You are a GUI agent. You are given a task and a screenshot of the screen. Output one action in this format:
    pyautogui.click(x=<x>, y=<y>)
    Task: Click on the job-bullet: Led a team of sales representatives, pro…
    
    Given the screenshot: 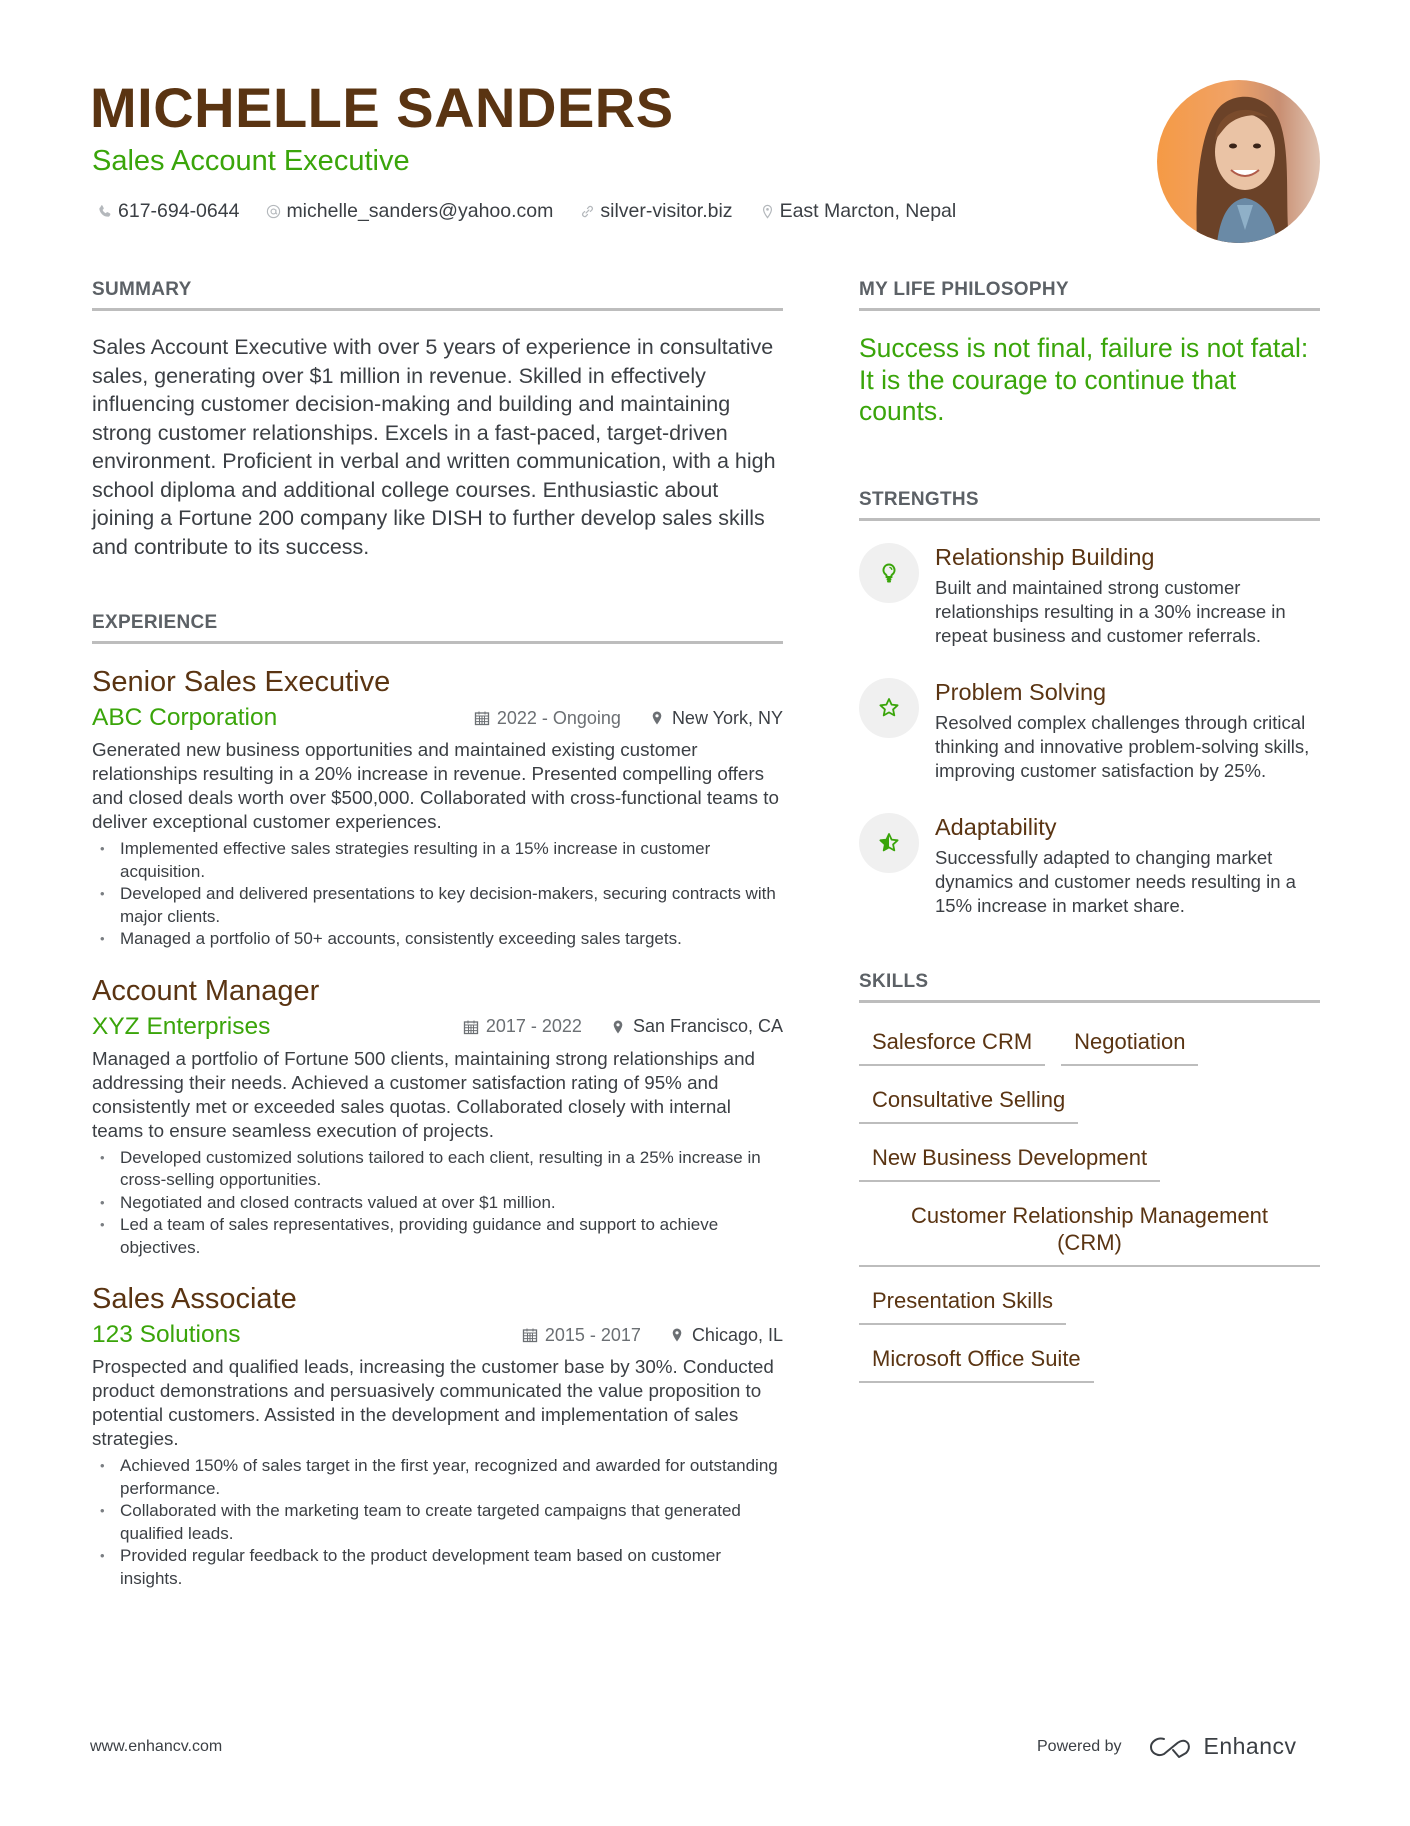 What is the action you would take?
    pyautogui.click(x=437, y=1236)
    